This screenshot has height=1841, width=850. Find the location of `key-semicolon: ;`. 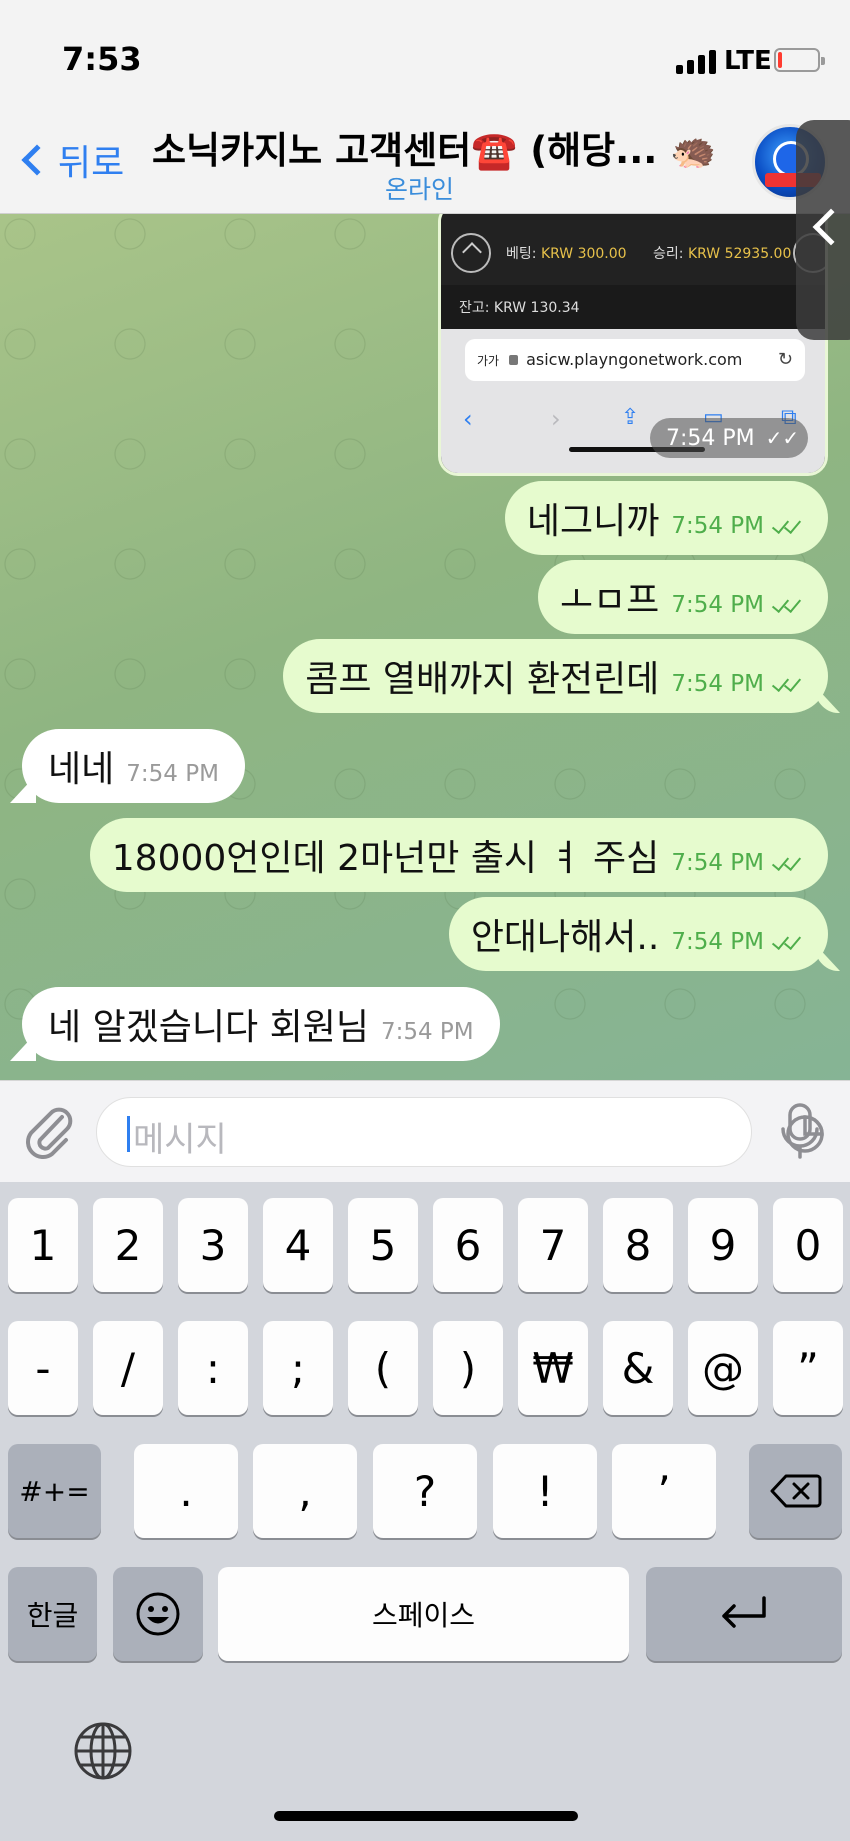

key-semicolon: ; is located at coordinates (298, 1368).